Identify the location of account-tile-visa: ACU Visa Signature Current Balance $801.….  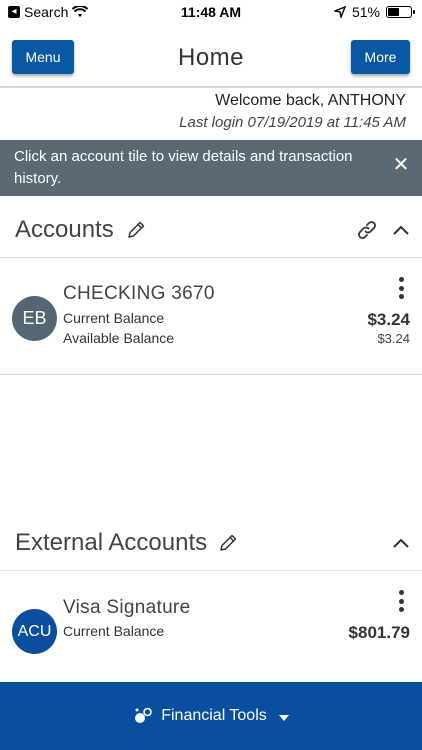
(211, 627).